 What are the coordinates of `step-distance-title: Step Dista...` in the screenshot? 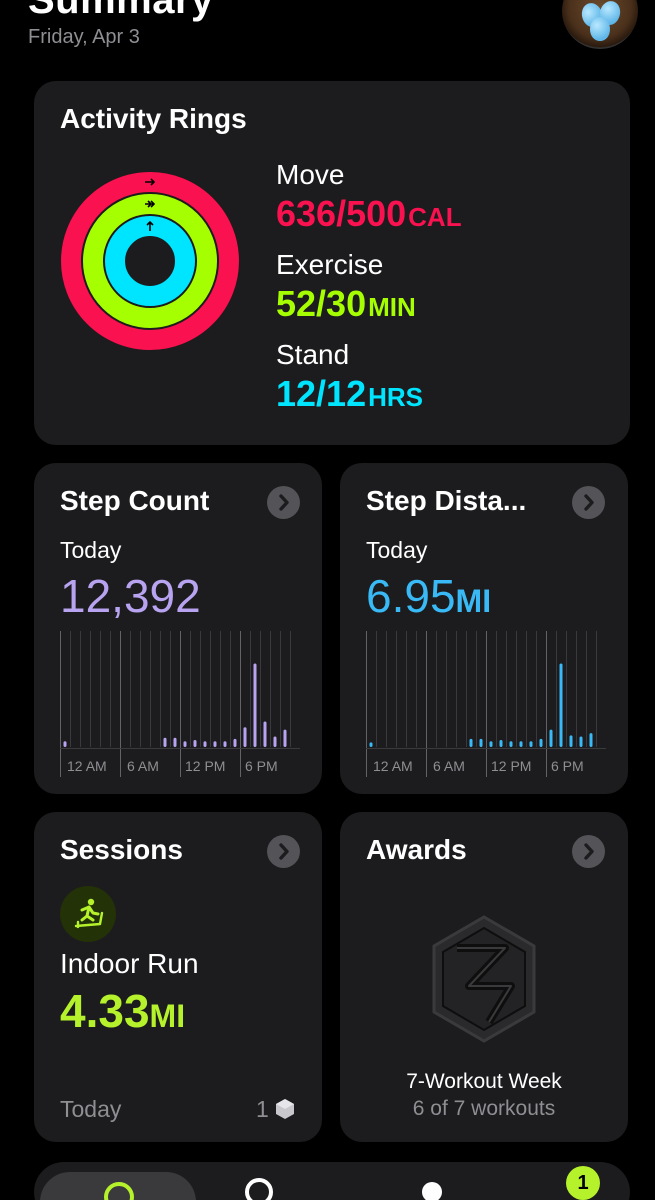 It's located at (446, 500).